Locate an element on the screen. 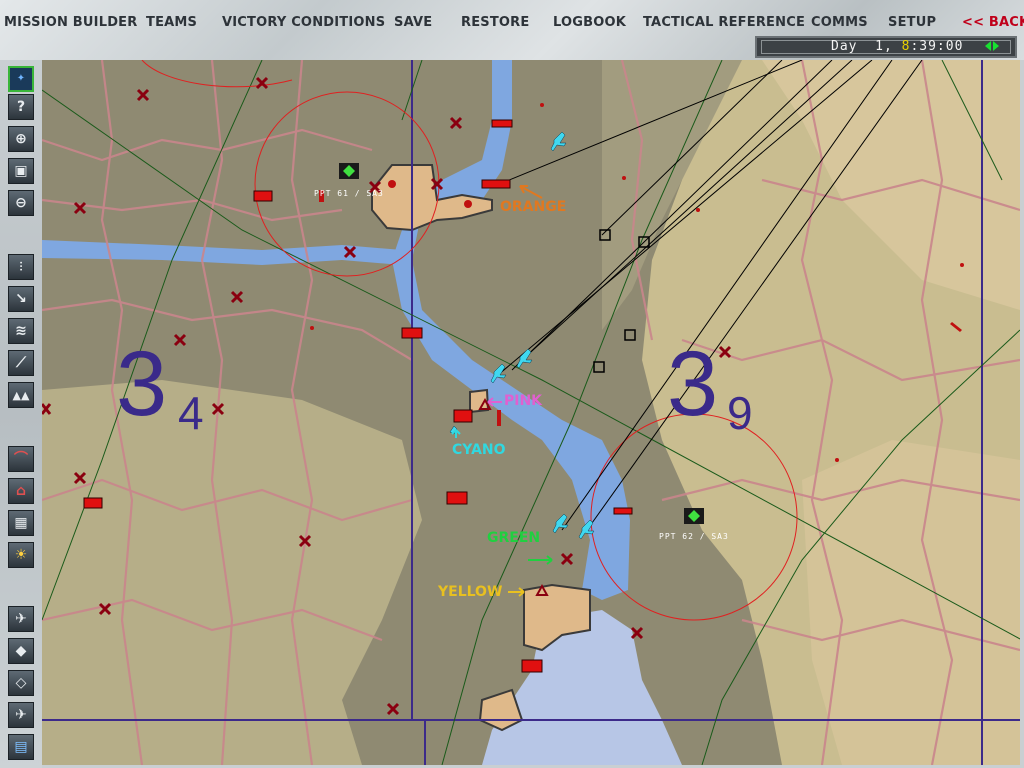  sam-range-icon: ⌒ is located at coordinates (21, 459).